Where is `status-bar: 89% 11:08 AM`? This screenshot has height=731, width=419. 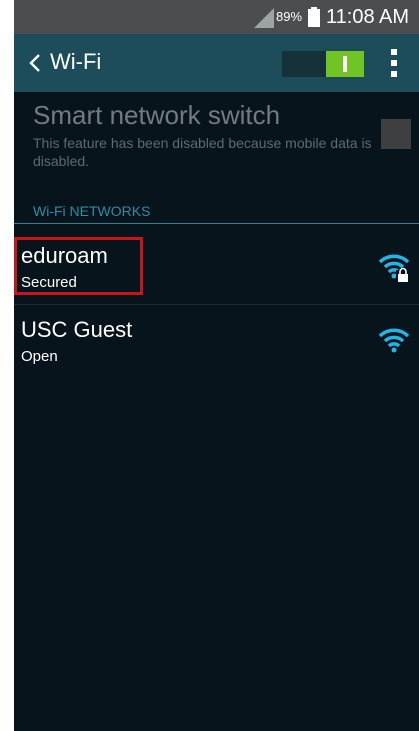
status-bar: 89% 11:08 AM is located at coordinates (216, 17).